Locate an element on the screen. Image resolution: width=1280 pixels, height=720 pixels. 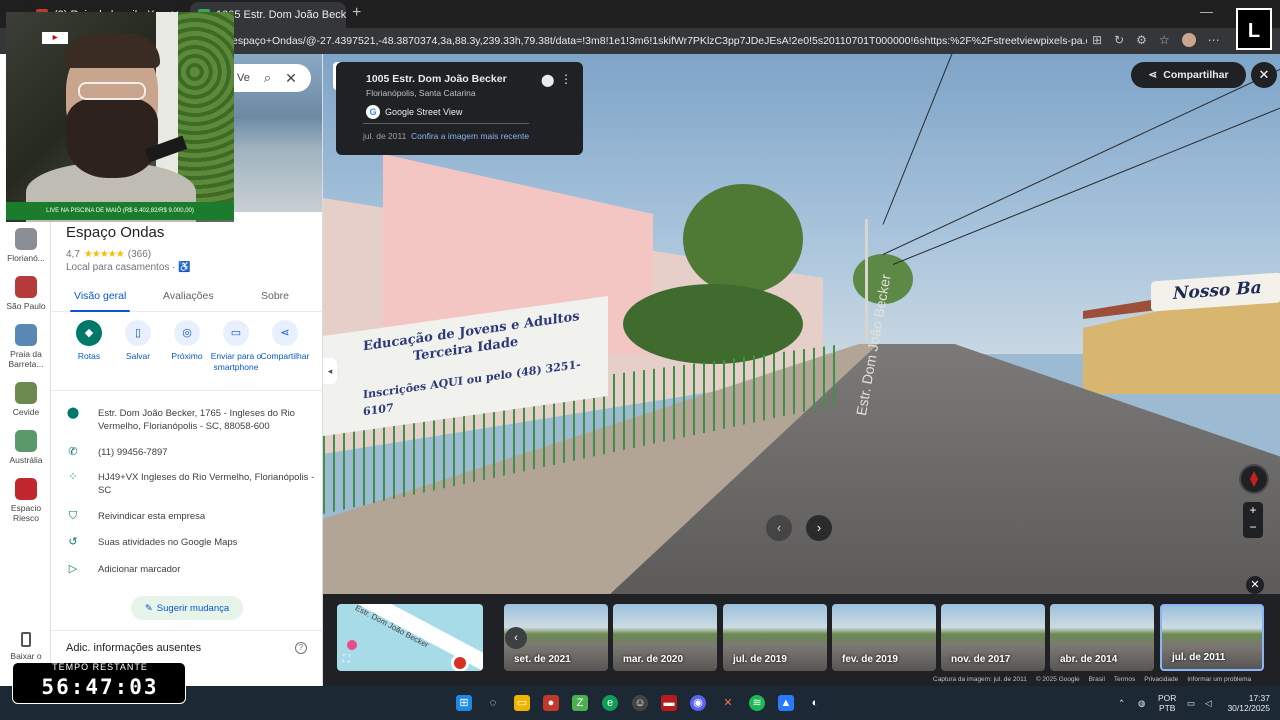
app-icon: ✕ is located at coordinates (728, 703).